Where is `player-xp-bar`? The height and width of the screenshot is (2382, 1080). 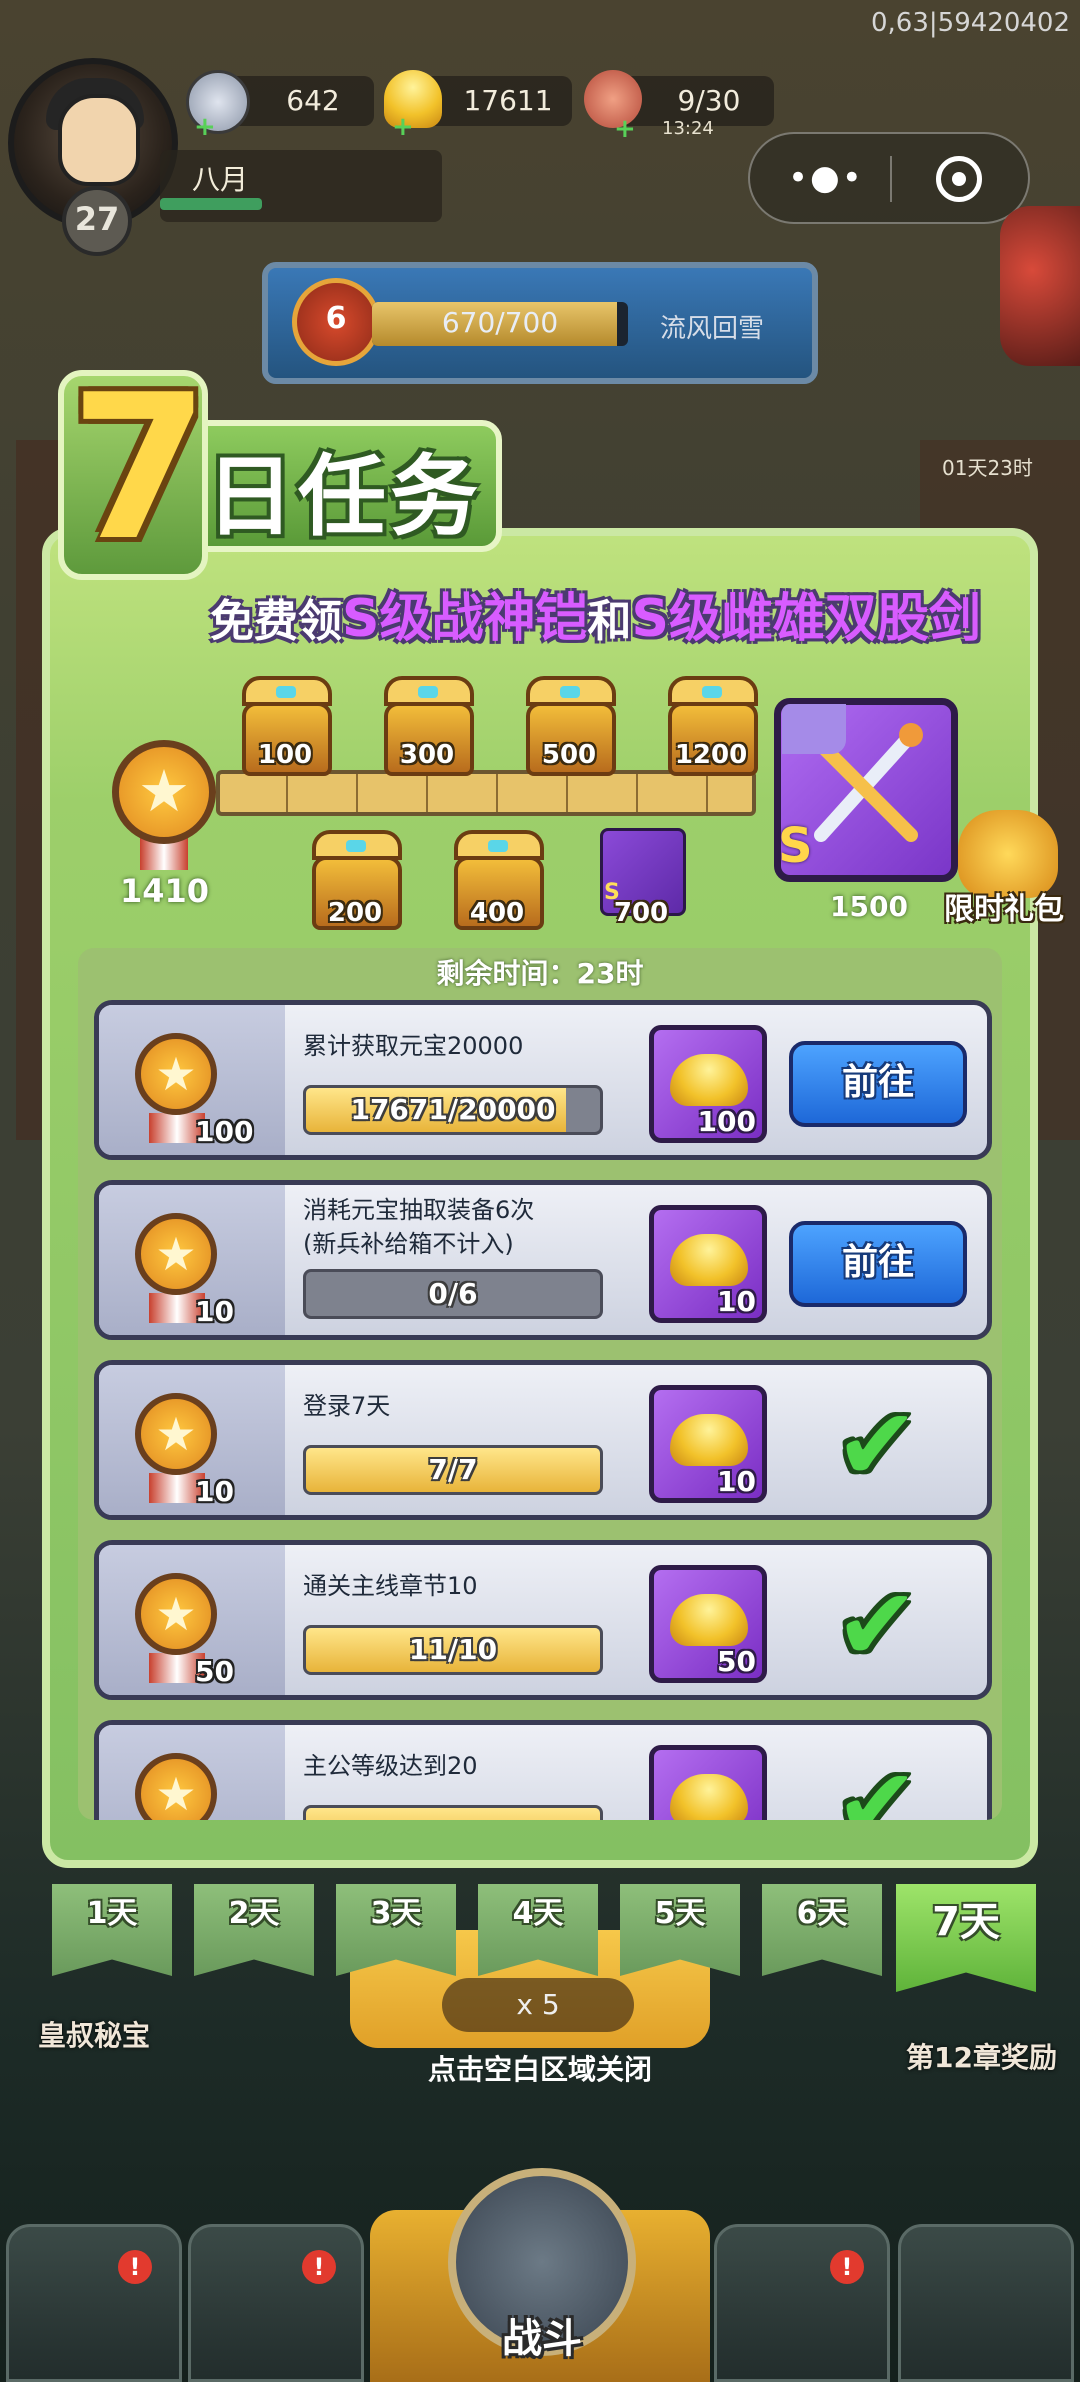 player-xp-bar is located at coordinates (211, 204).